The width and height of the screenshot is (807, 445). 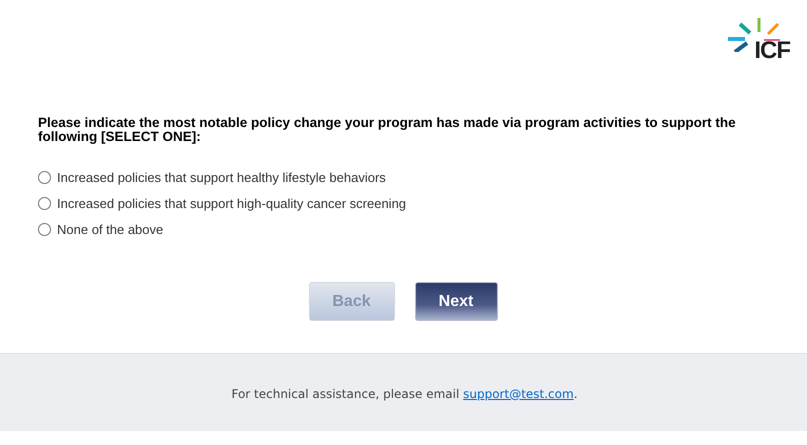 I want to click on email-link: support@test.com, so click(x=518, y=393).